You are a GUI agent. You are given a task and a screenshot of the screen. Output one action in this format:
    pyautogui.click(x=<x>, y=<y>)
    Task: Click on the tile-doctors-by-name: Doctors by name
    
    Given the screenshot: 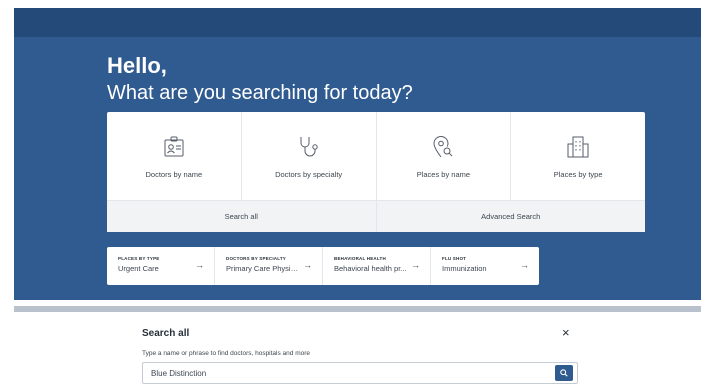 What is the action you would take?
    pyautogui.click(x=174, y=156)
    